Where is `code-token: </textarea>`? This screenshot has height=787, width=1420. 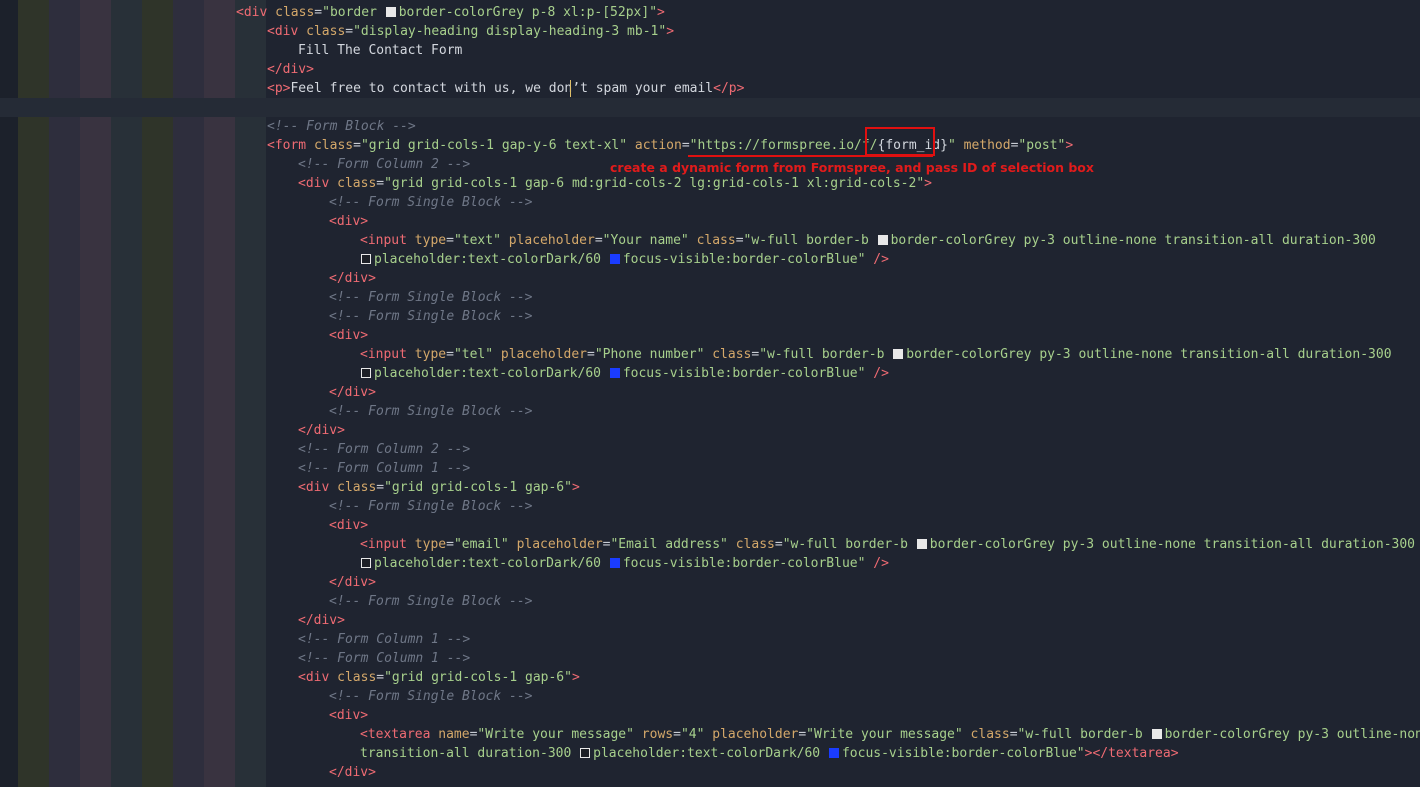 code-token: </textarea> is located at coordinates (1135, 753).